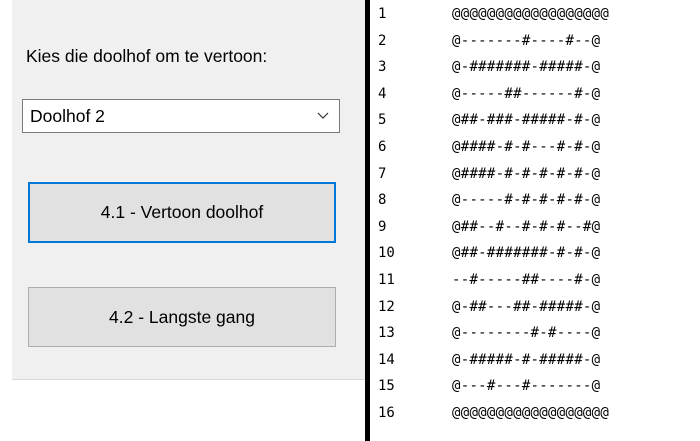 The width and height of the screenshot is (700, 441). What do you see at coordinates (181, 116) in the screenshot?
I see `maze-select-dropdown: Doolhof 2` at bounding box center [181, 116].